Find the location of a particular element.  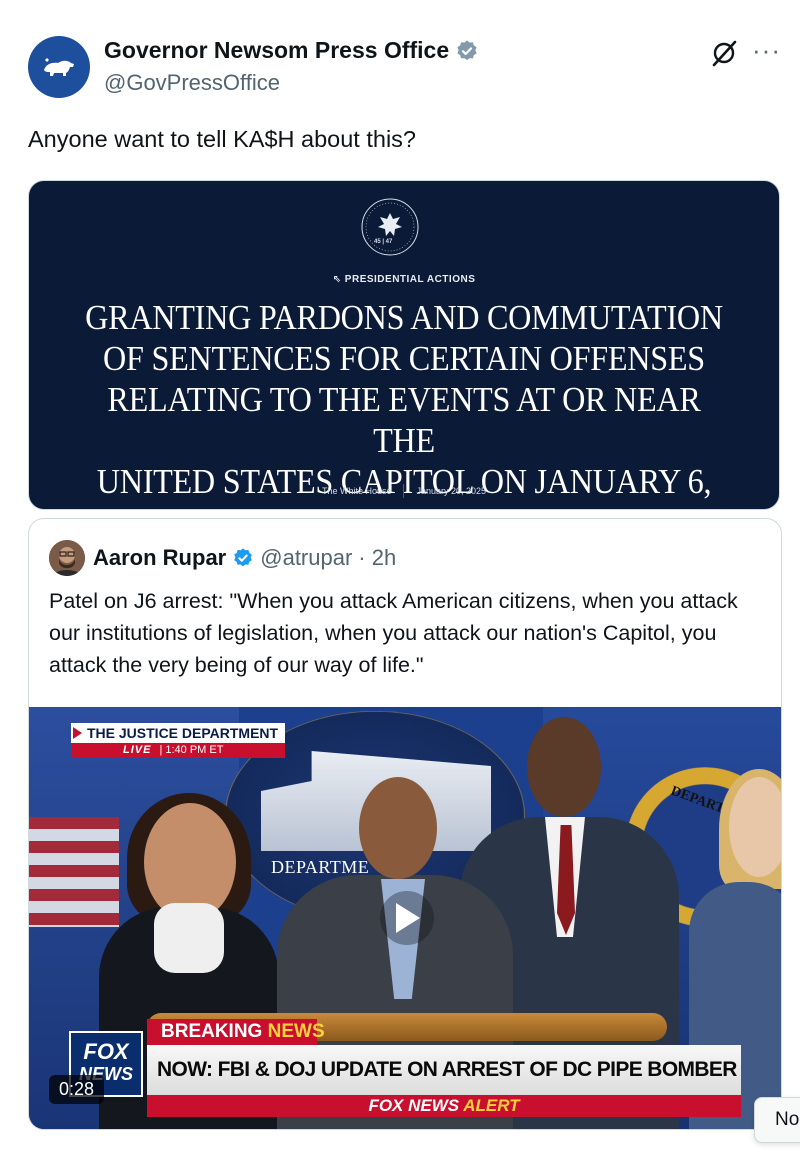

live-bug: THE JUSTICE DEPARTMENT LIVE | 1:40 PM ET is located at coordinates (178, 741).